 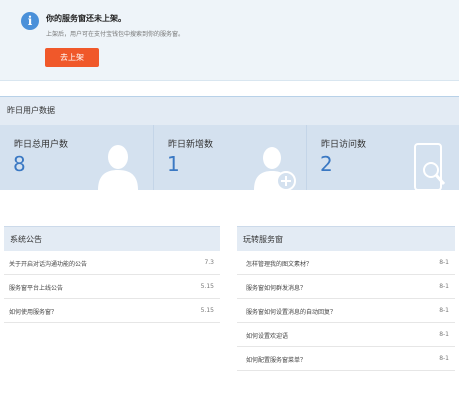 I want to click on stat-label: 昨日访问数, so click(x=344, y=145).